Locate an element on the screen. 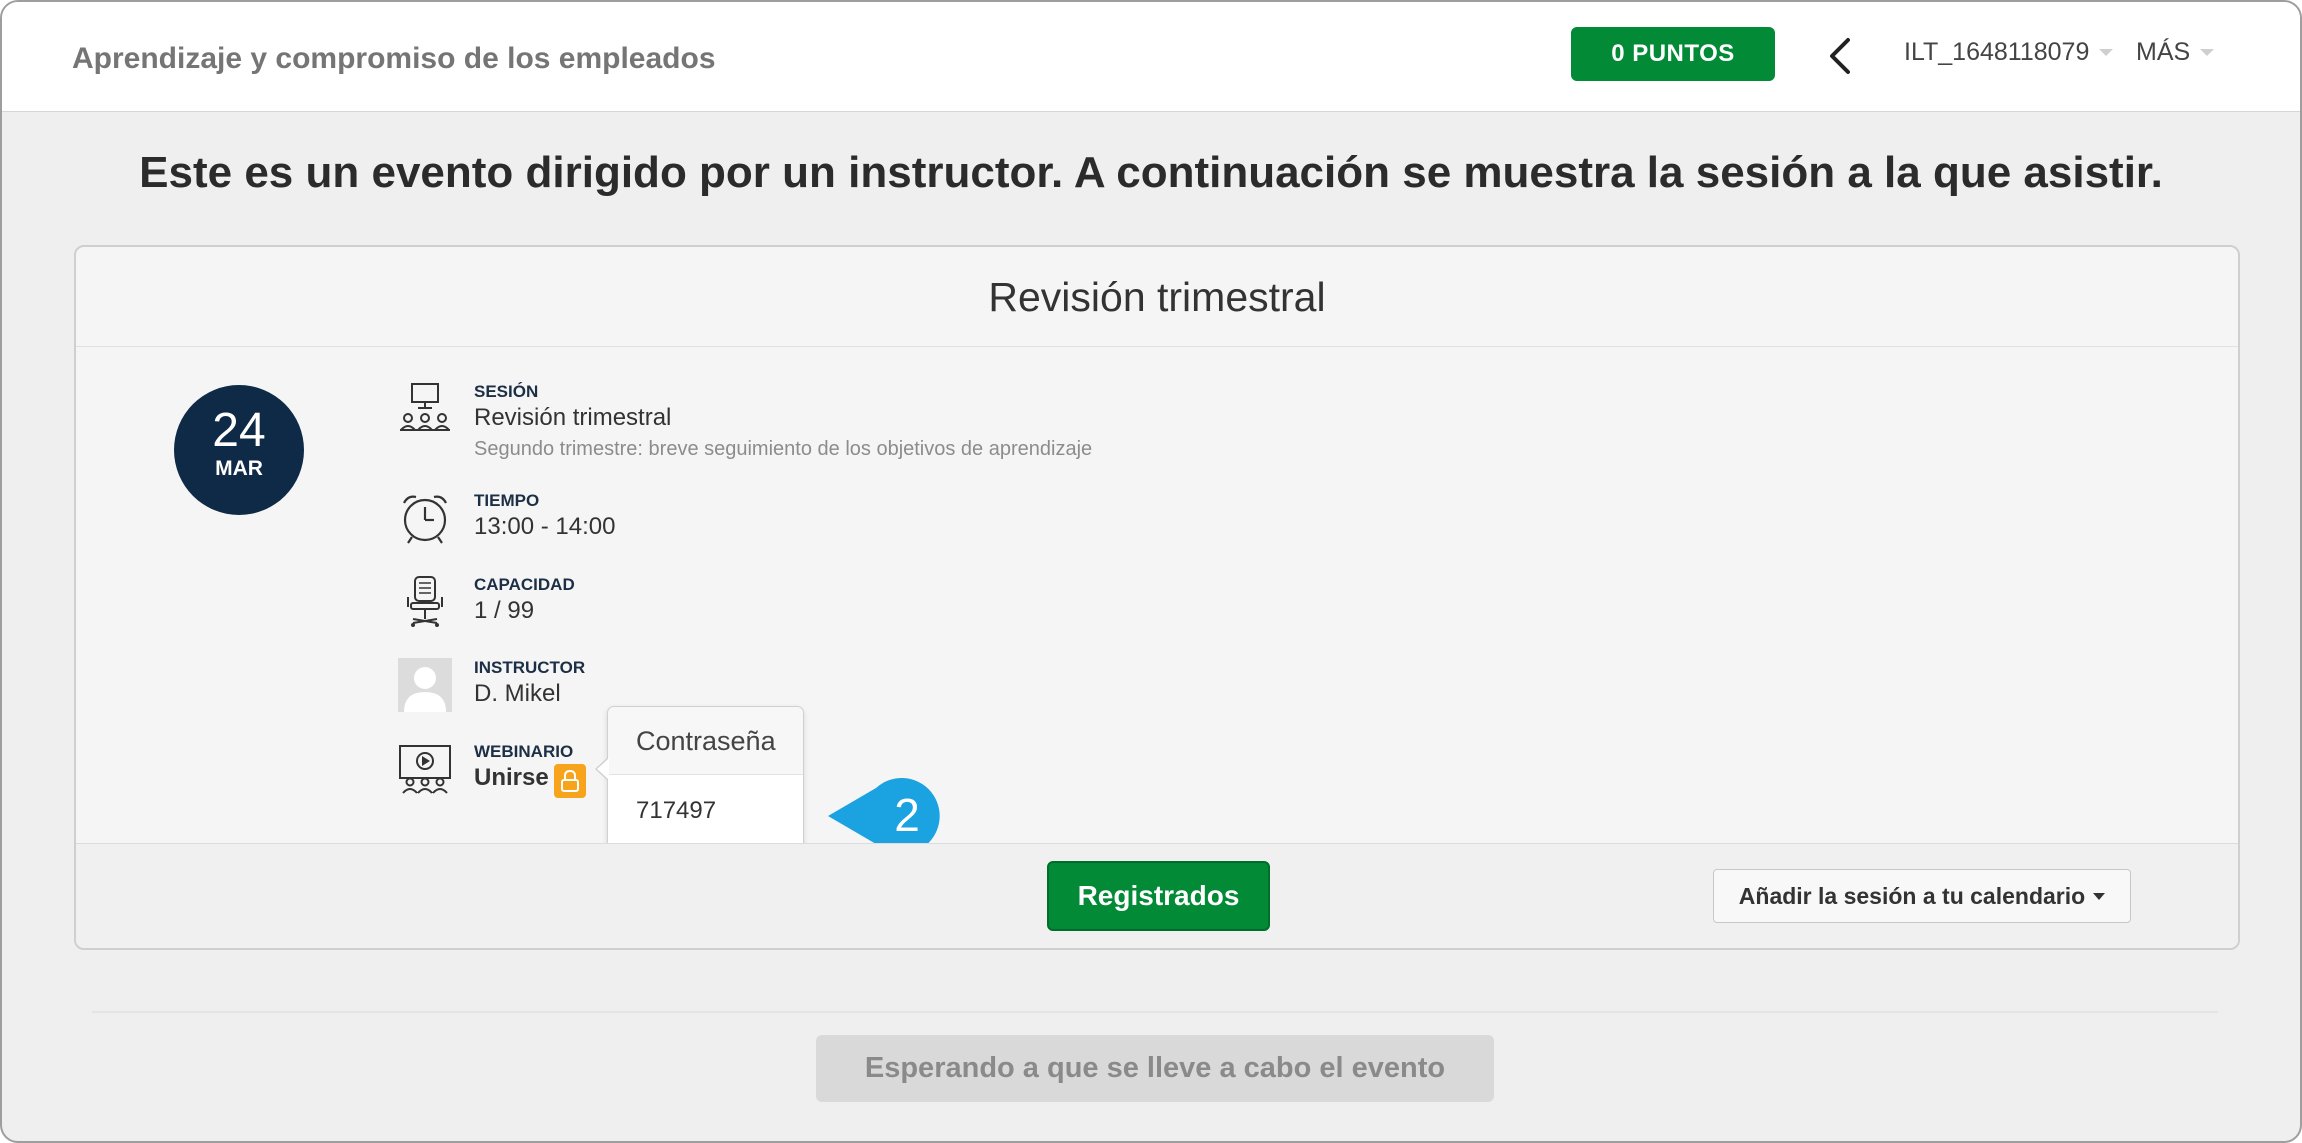 This screenshot has width=2302, height=1143. webinar-icon is located at coordinates (425, 769).